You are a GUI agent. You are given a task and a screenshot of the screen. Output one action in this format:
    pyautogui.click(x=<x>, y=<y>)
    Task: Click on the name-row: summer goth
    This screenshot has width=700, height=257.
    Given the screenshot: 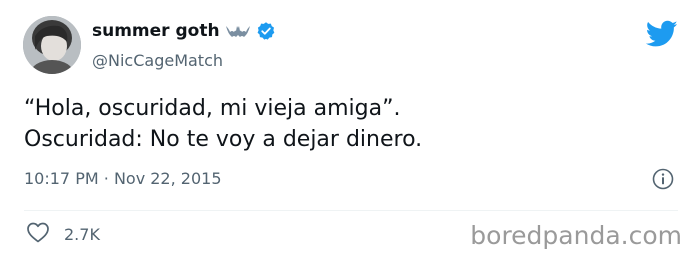 What is the action you would take?
    pyautogui.click(x=184, y=31)
    